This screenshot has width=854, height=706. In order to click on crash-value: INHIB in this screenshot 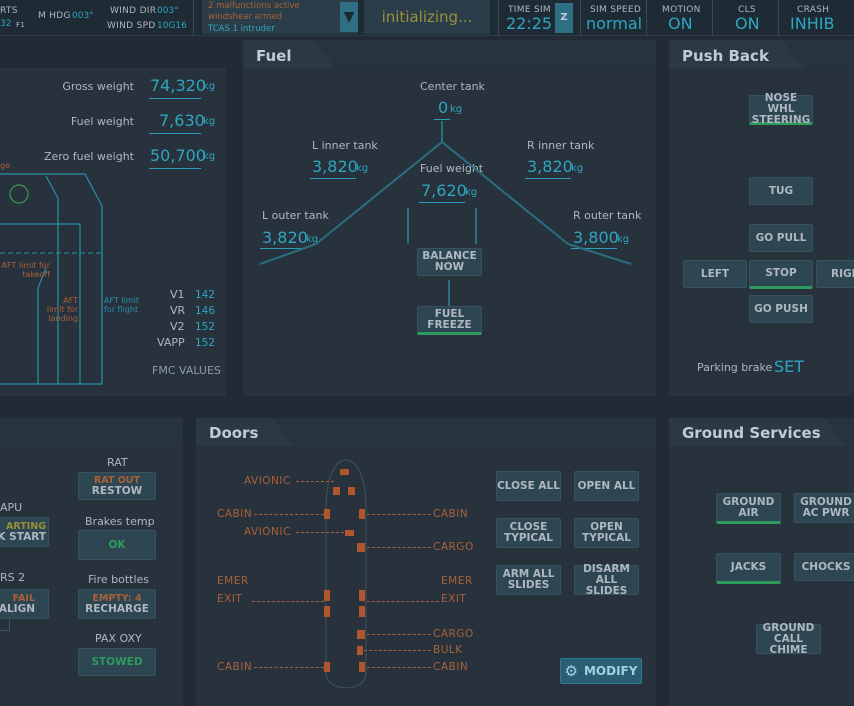, I will do `click(812, 23)`.